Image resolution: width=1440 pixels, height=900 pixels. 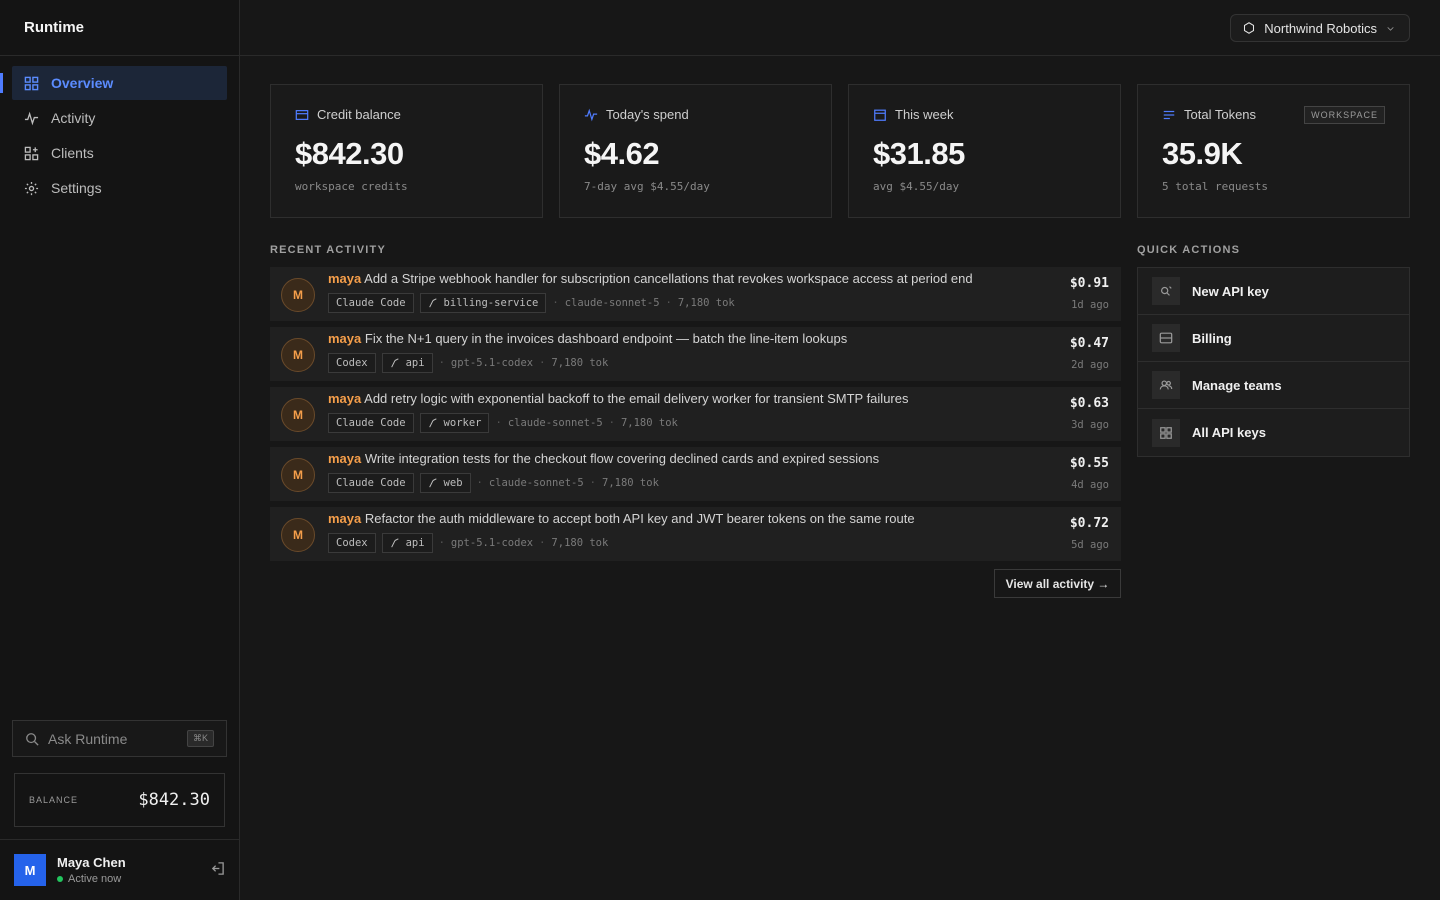 What do you see at coordinates (1089, 463) in the screenshot?
I see `activity-cost: $0.55` at bounding box center [1089, 463].